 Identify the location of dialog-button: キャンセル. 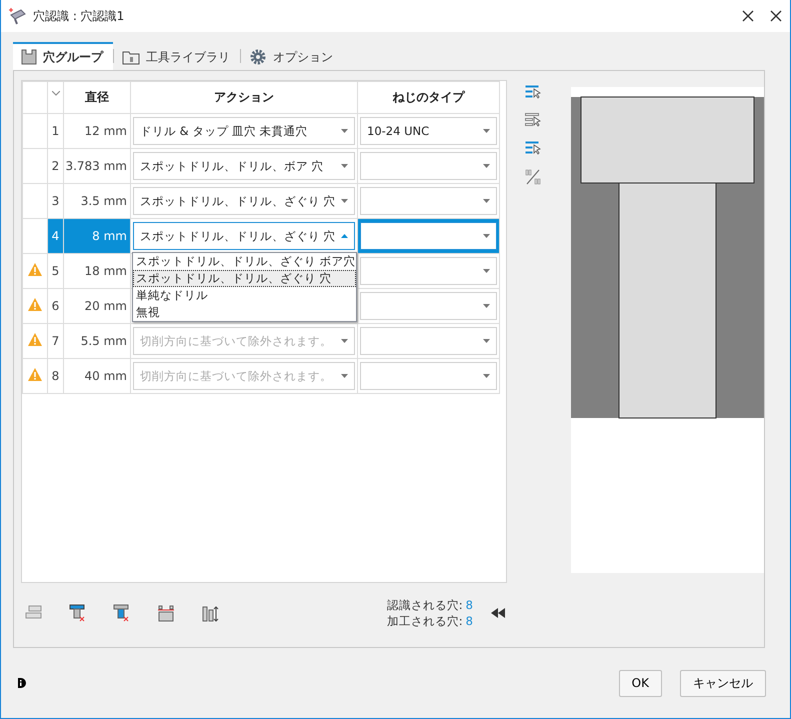
(723, 683).